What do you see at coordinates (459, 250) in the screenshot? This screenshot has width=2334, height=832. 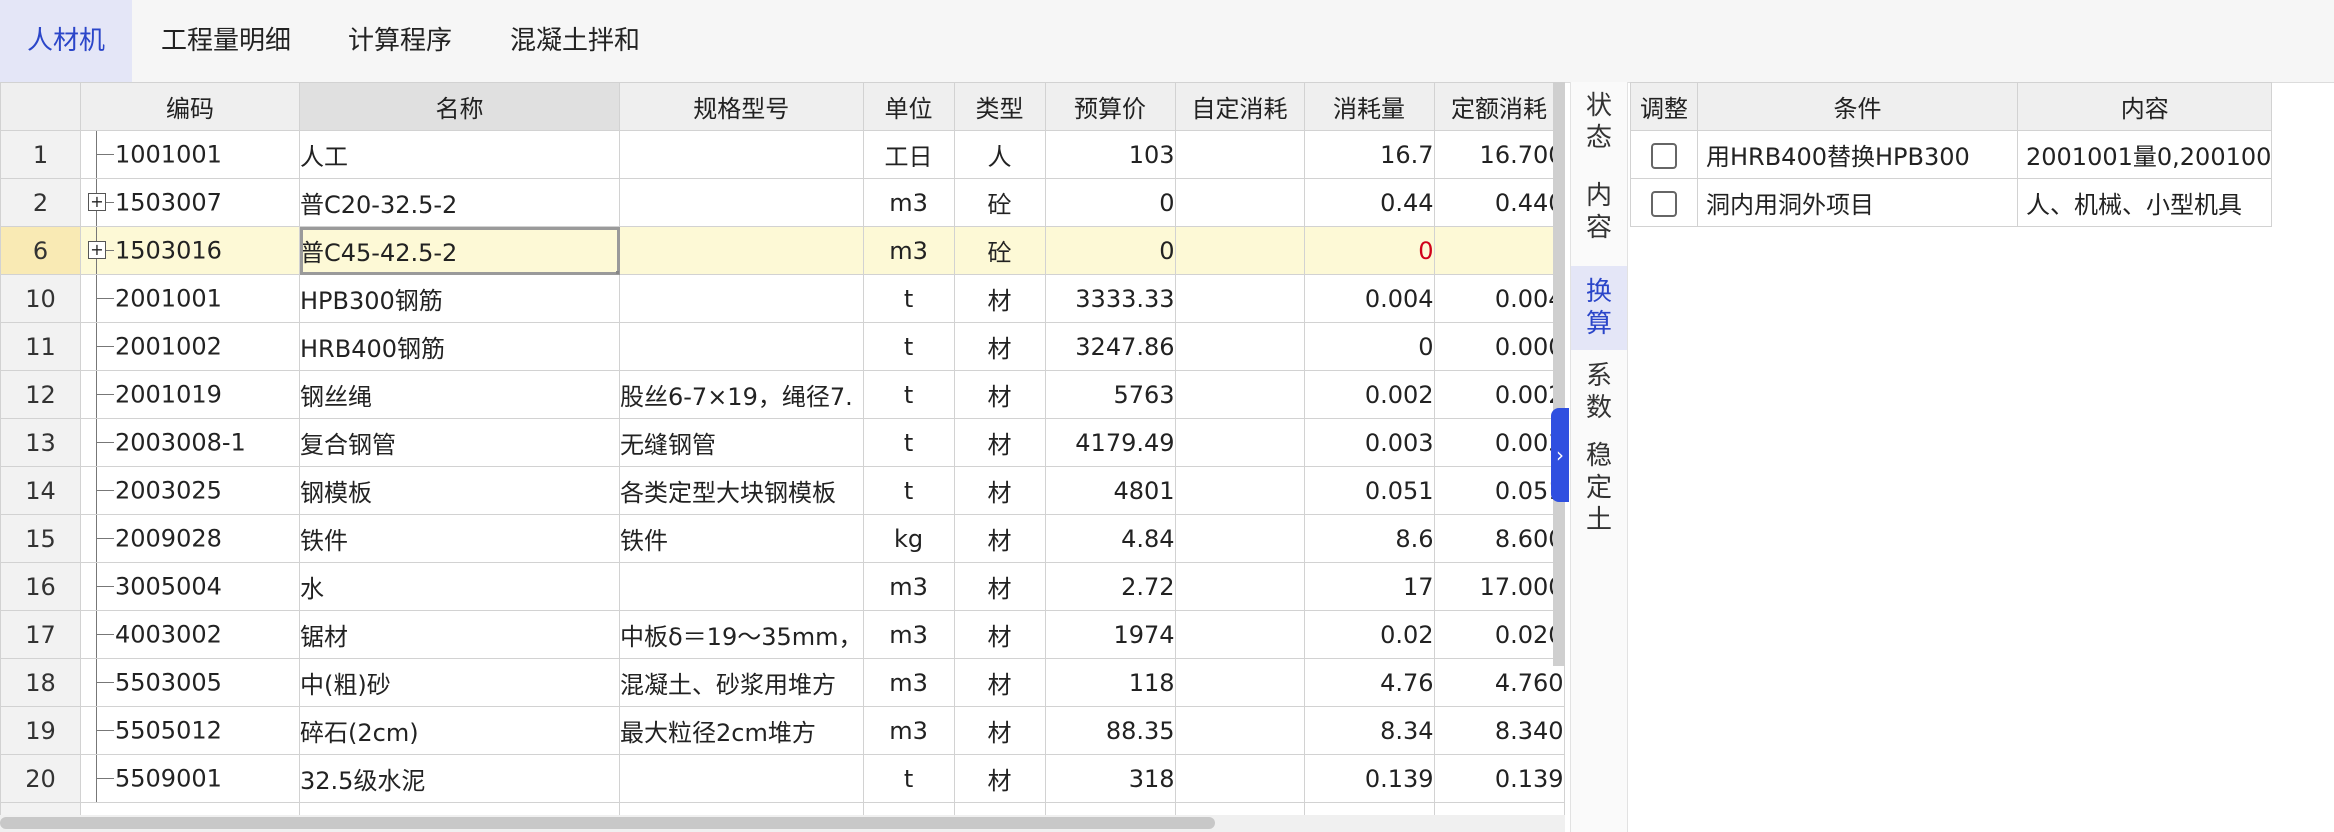 I see `name-cell: 普C45-42.5-2` at bounding box center [459, 250].